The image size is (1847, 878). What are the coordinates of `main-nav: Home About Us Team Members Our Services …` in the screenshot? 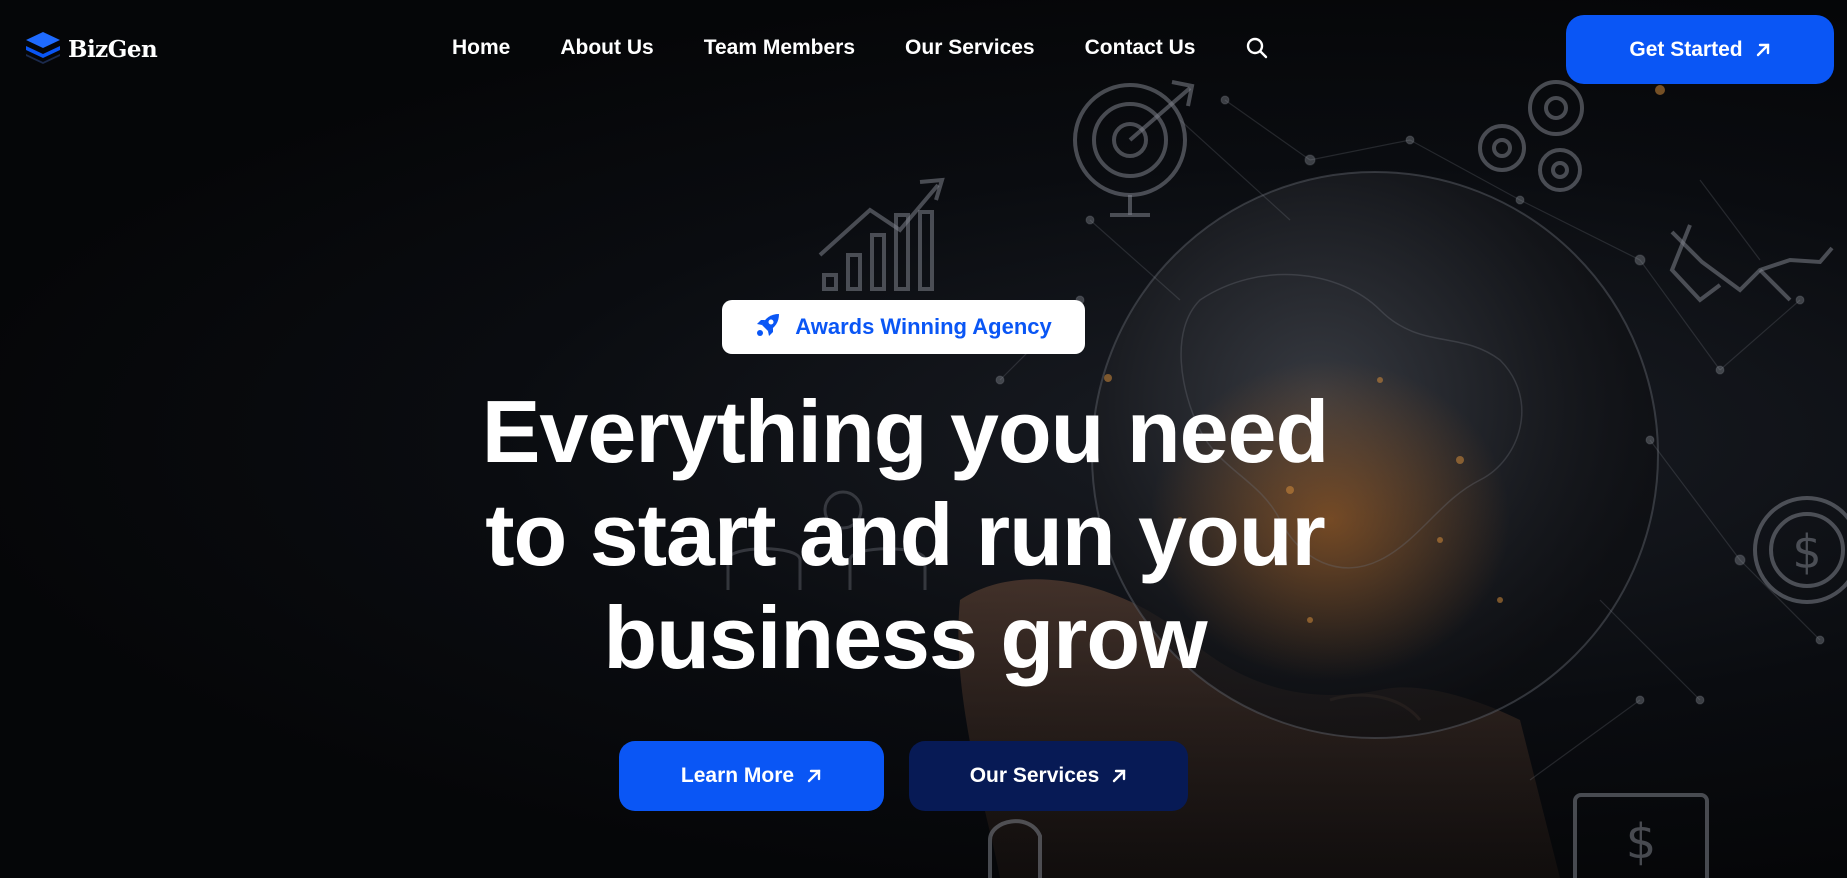 It's located at (860, 48).